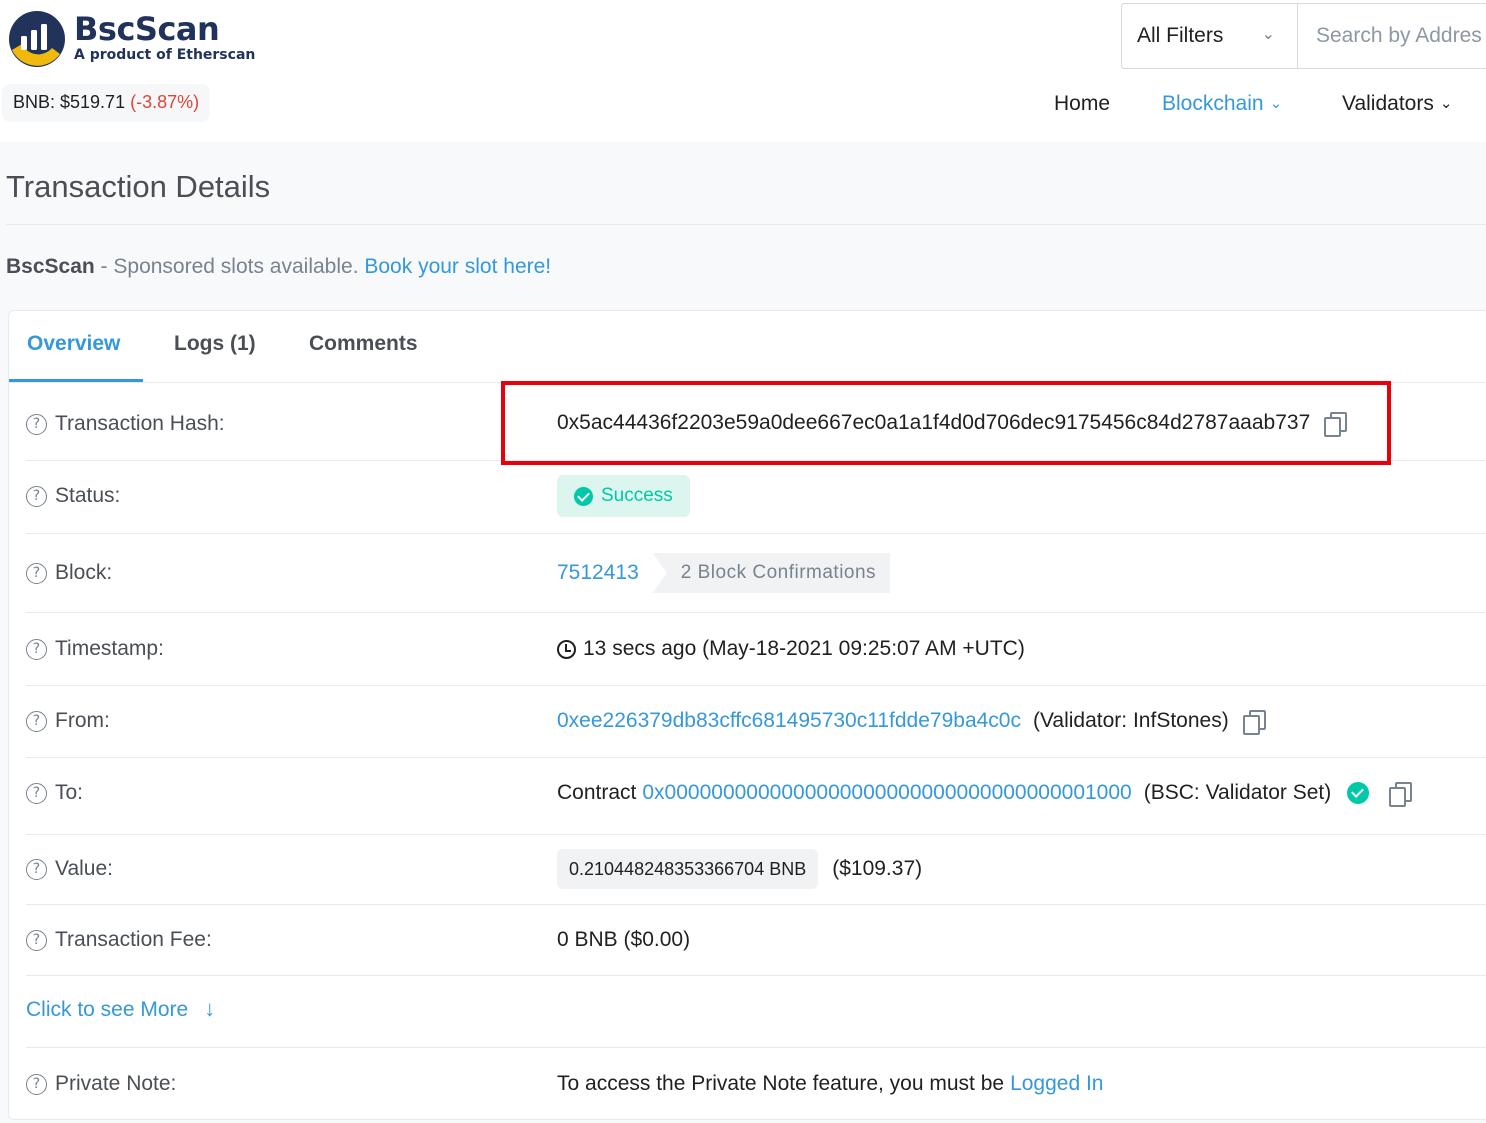 The height and width of the screenshot is (1123, 1486). Describe the element at coordinates (877, 868) in the screenshot. I see `value-usd: ($109.37)` at that location.